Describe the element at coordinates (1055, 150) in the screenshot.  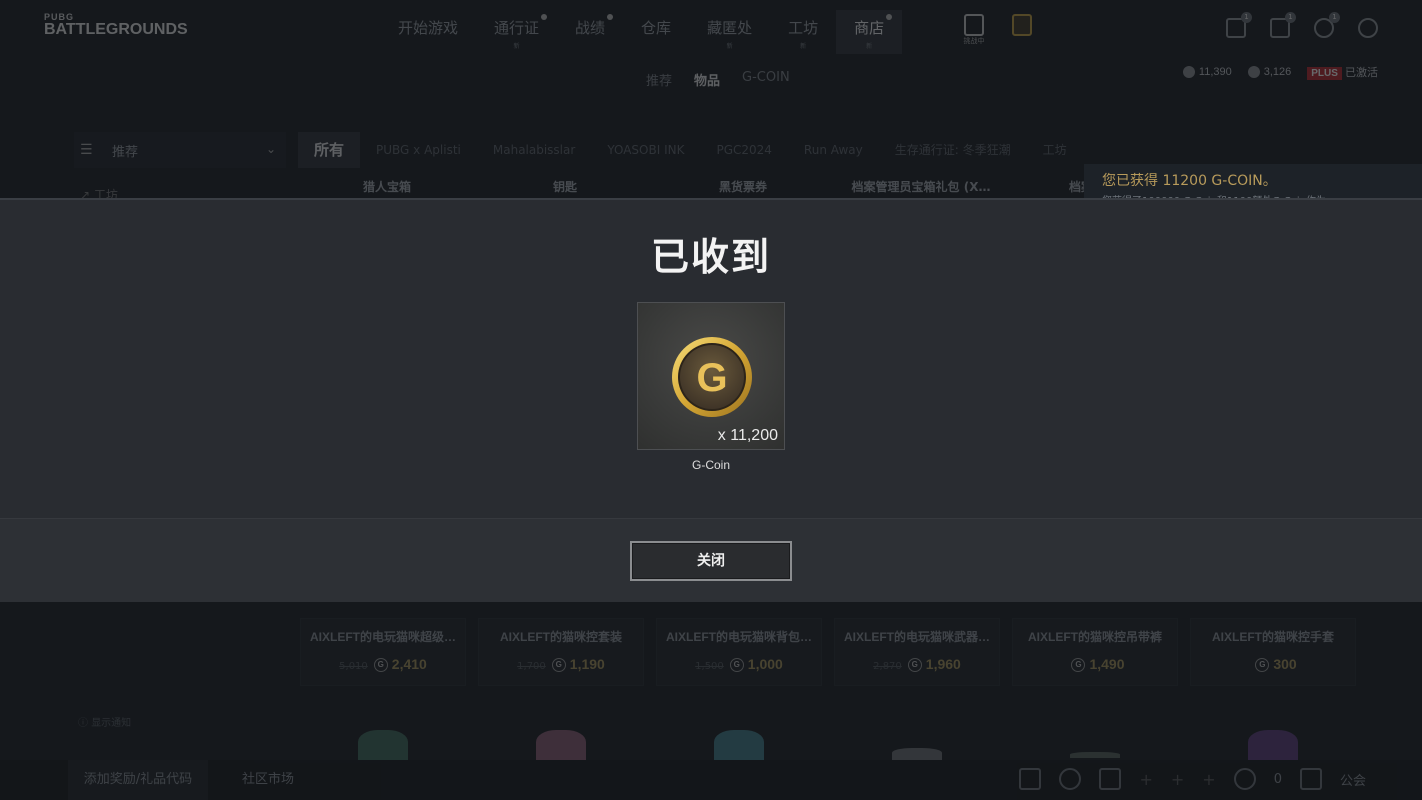
I see `tab-category: 工坊` at that location.